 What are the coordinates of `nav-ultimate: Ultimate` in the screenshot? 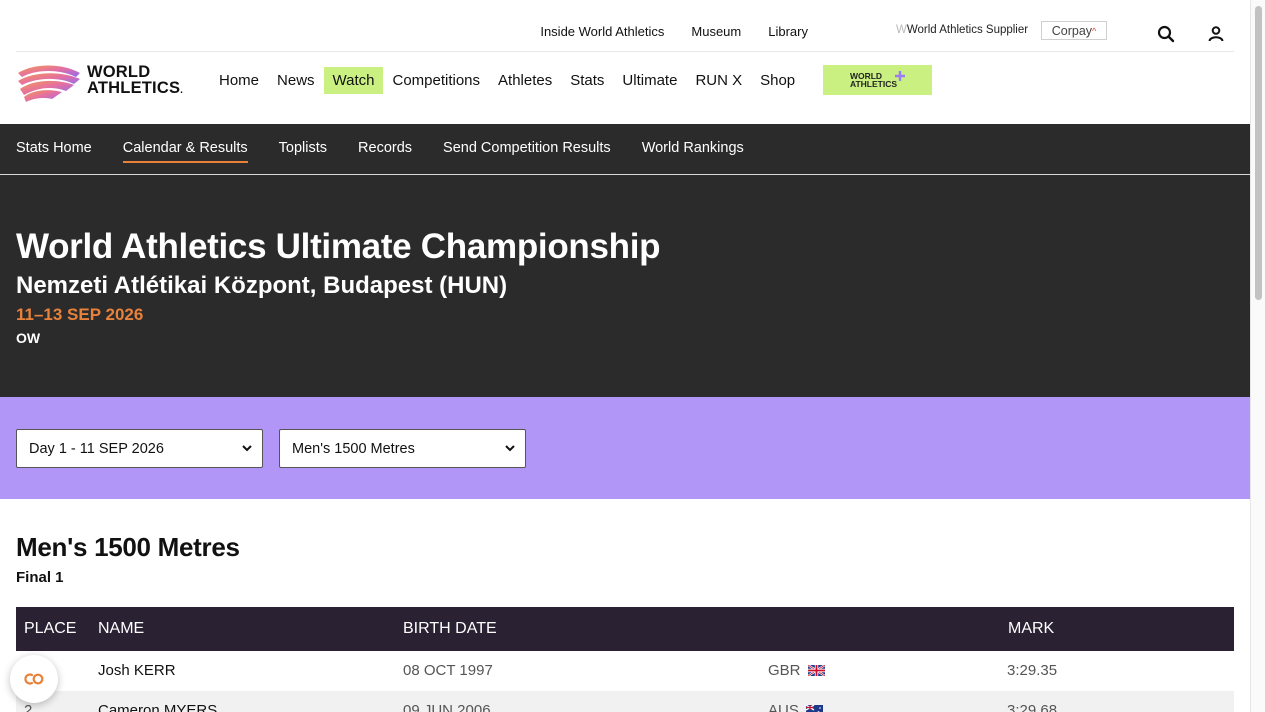 It's located at (649, 80).